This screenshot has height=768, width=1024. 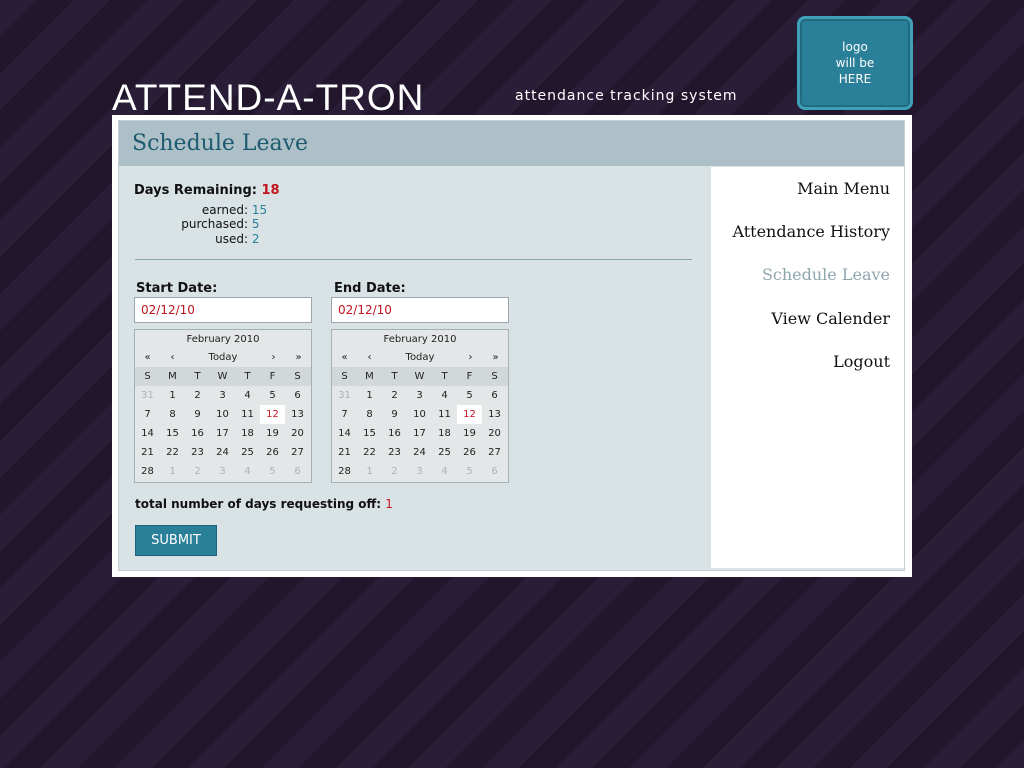 I want to click on weekday-header: S, so click(x=147, y=376).